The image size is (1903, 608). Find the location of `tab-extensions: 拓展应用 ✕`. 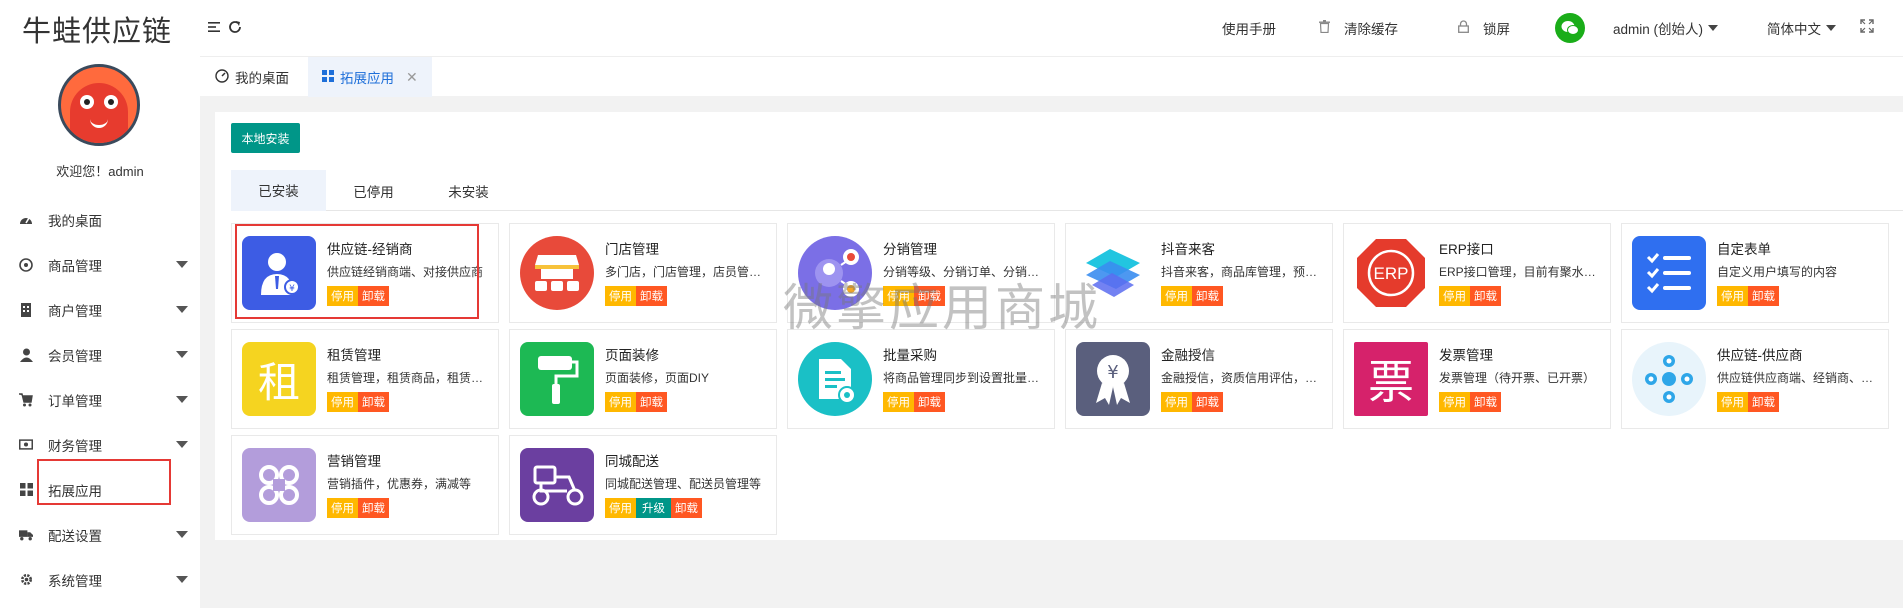

tab-extensions: 拓展应用 ✕ is located at coordinates (370, 77).